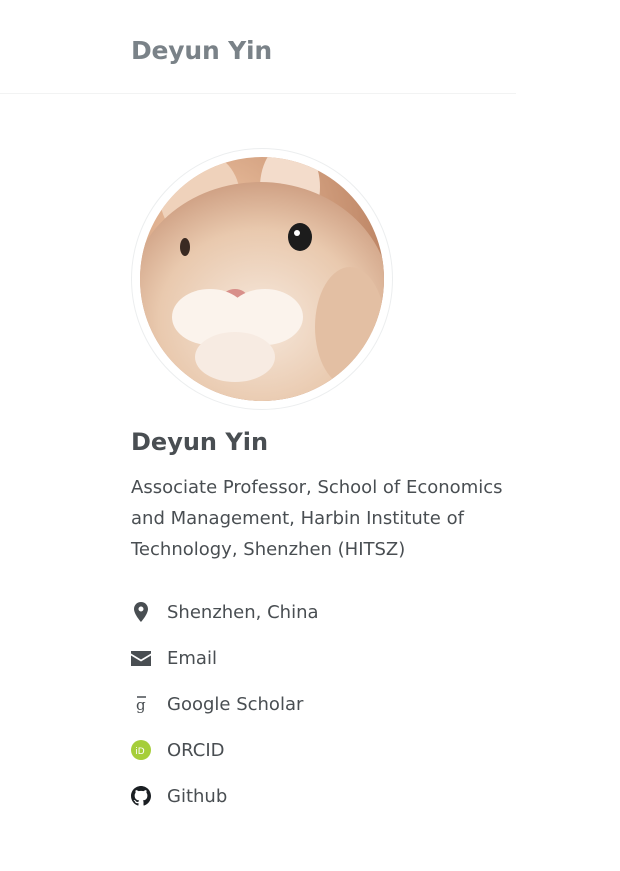  I want to click on location-label: Shenzhen, China, so click(243, 612).